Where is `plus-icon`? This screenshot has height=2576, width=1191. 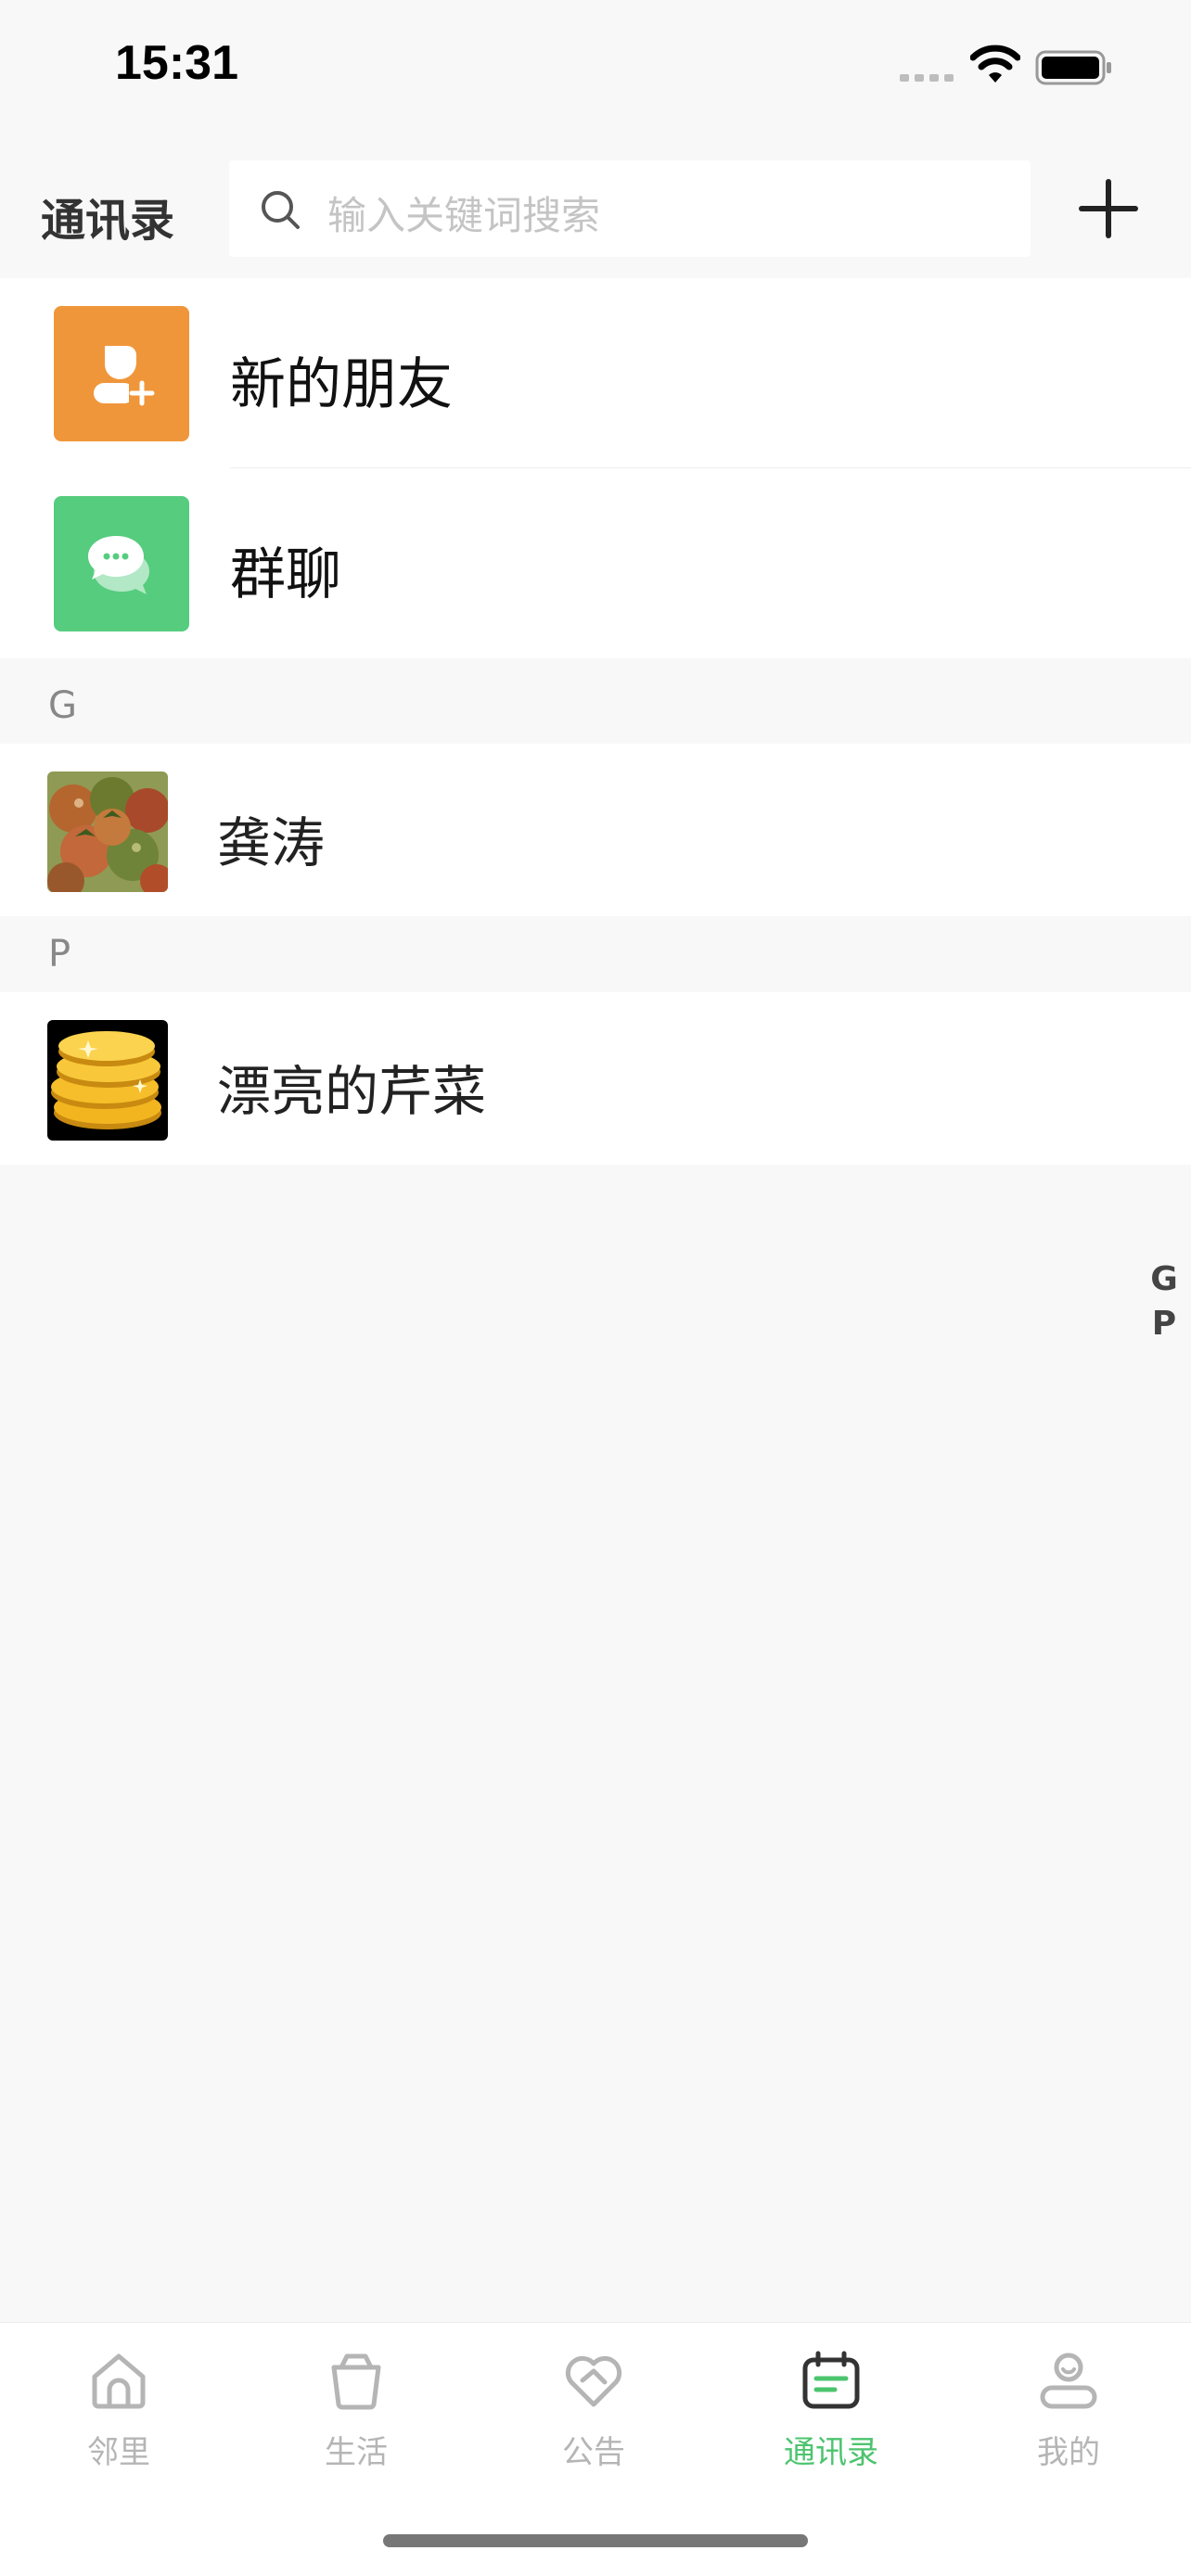 plus-icon is located at coordinates (1108, 208).